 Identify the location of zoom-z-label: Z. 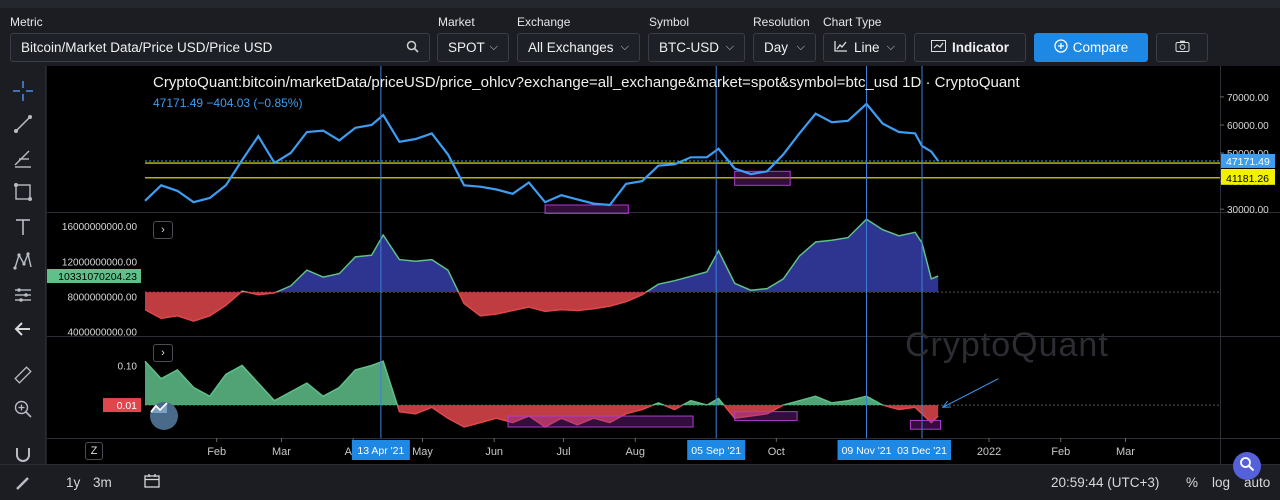
(94, 451).